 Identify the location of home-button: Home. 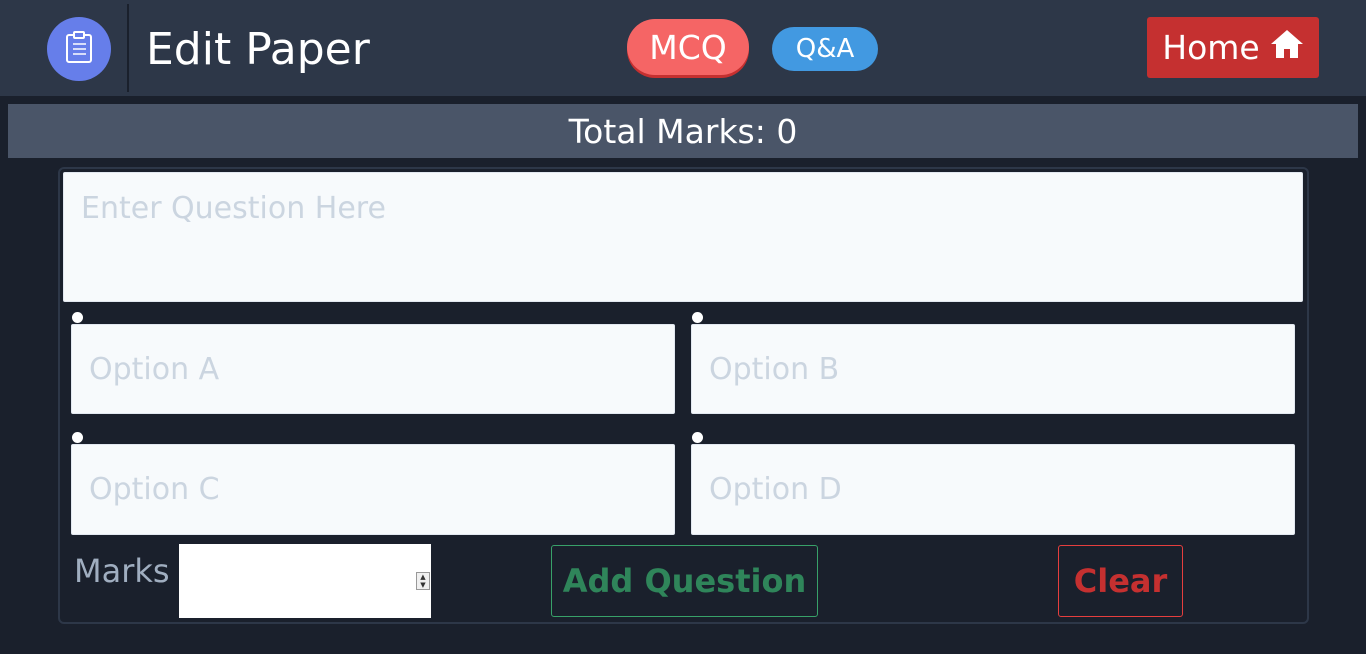
(1233, 47).